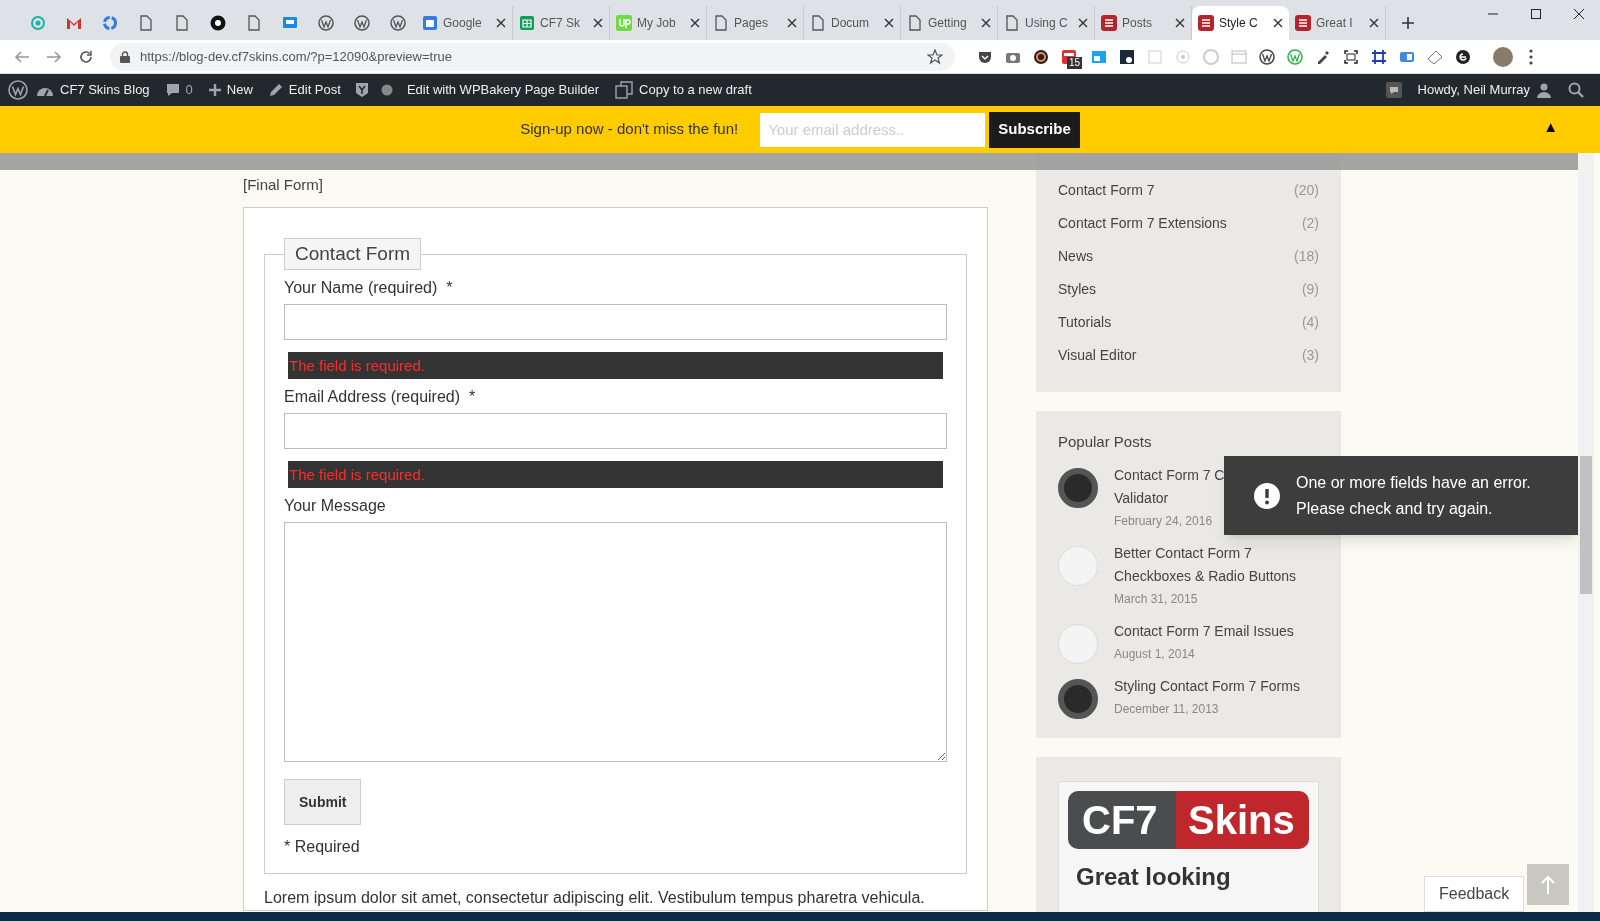  Describe the element at coordinates (1576, 90) in the screenshot. I see `search-icon` at that location.